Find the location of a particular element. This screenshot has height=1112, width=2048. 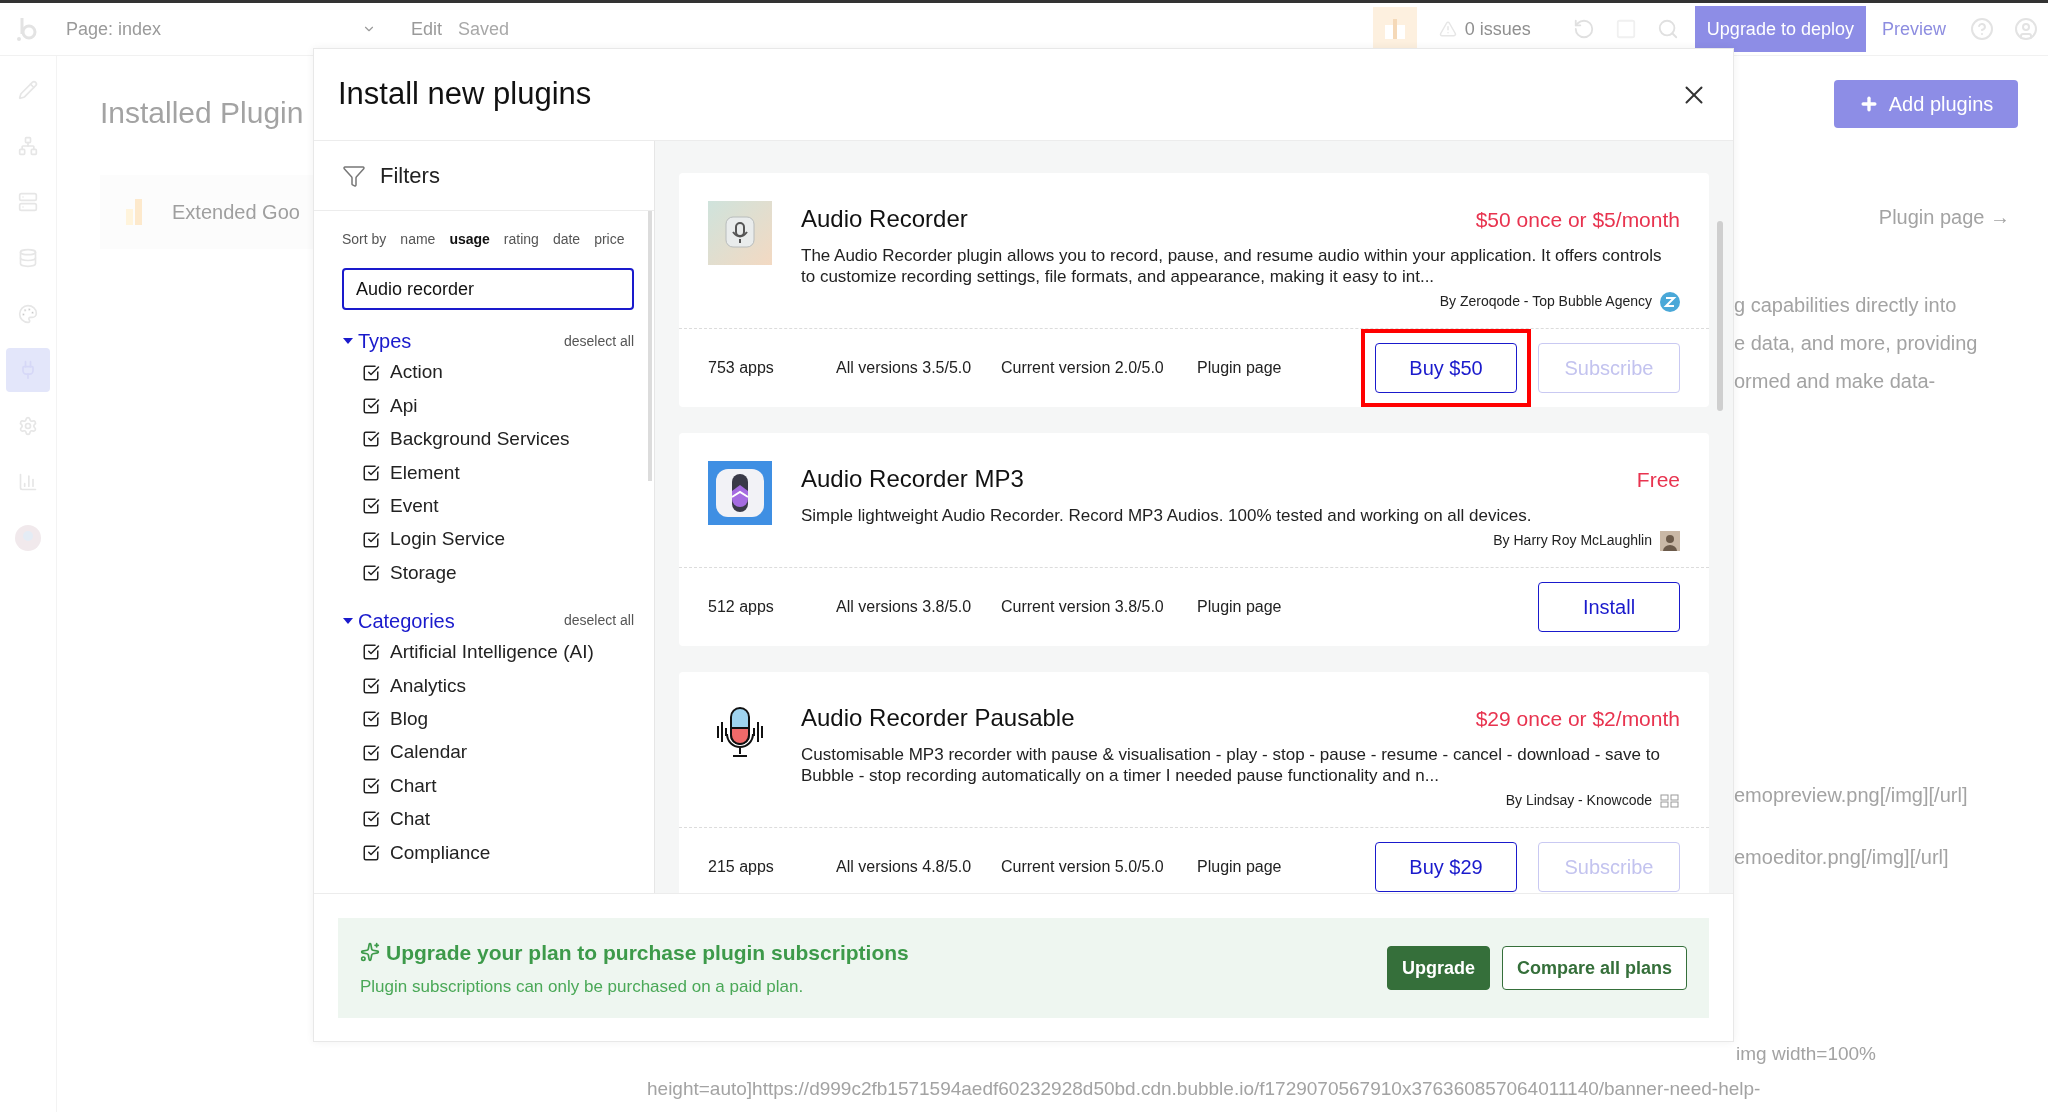

banner-title: Upgrade your plan to purchase plugin subscriptions is located at coordinates (647, 952).